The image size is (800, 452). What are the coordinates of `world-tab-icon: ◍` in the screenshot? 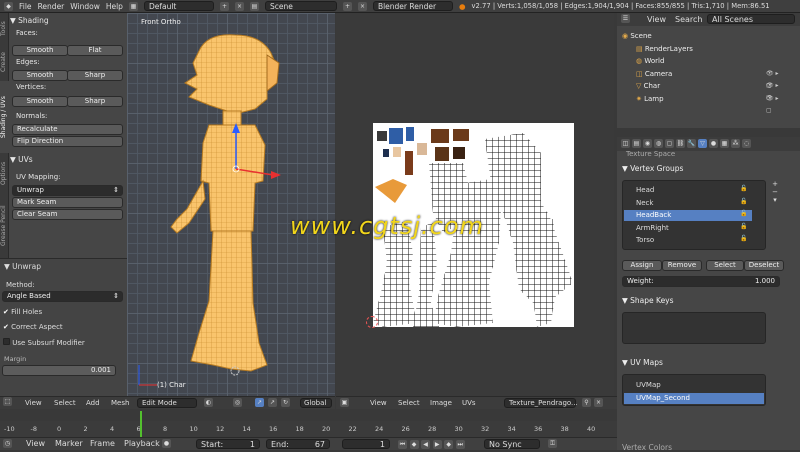 It's located at (658, 143).